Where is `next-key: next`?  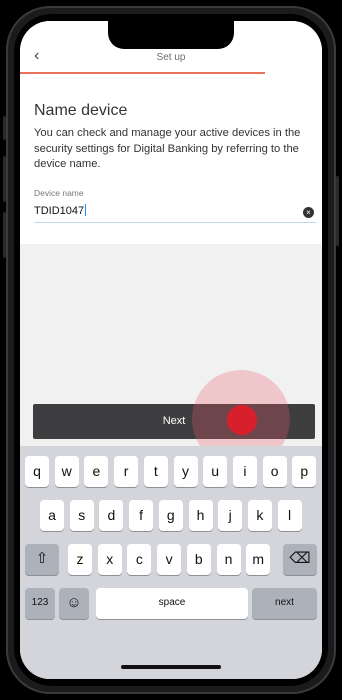 next-key: next is located at coordinates (284, 603).